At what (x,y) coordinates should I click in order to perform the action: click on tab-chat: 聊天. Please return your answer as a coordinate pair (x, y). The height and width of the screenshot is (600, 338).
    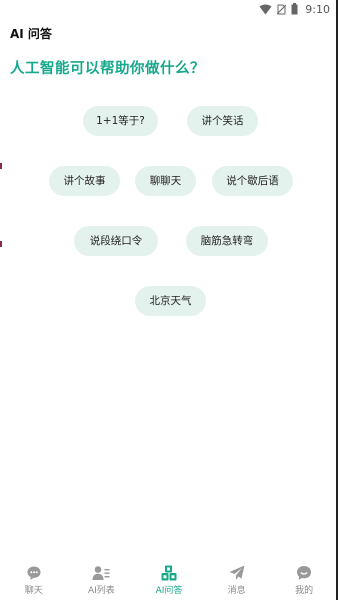
    Looking at the image, I should click on (34, 580).